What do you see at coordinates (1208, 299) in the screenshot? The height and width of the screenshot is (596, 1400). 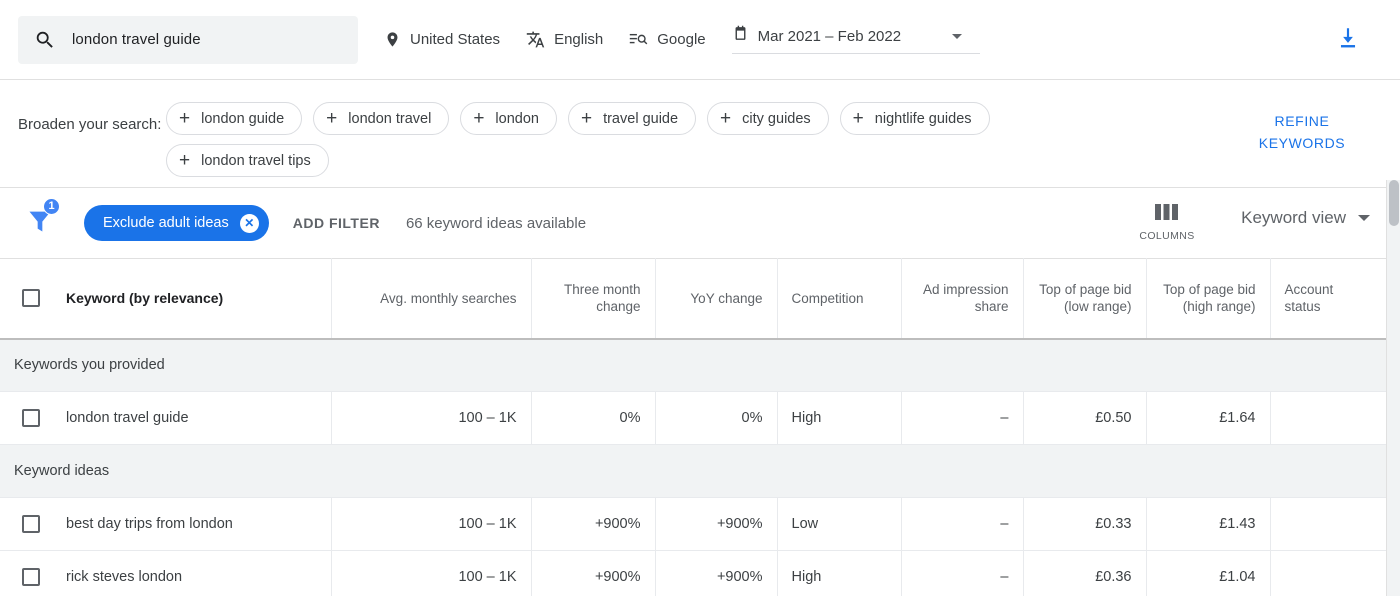 I see `column-header-bid-high: Top of page bid (high range)` at bounding box center [1208, 299].